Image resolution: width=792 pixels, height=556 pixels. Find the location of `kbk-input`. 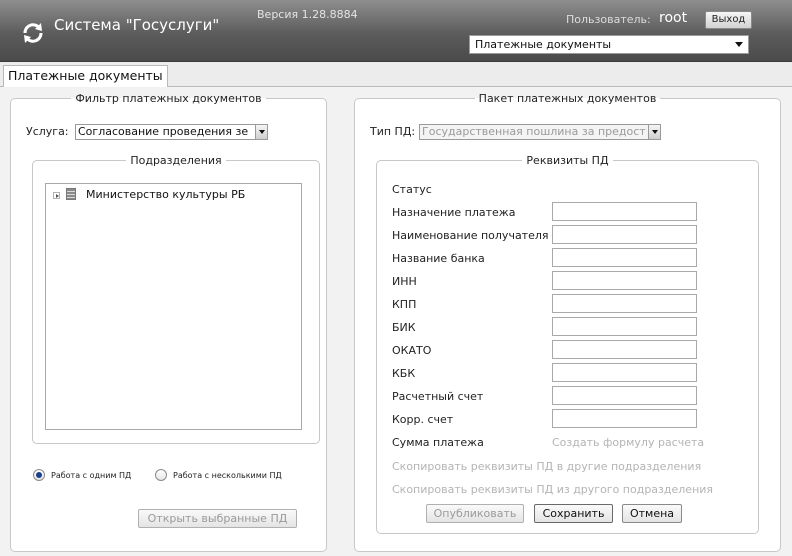

kbk-input is located at coordinates (624, 372).